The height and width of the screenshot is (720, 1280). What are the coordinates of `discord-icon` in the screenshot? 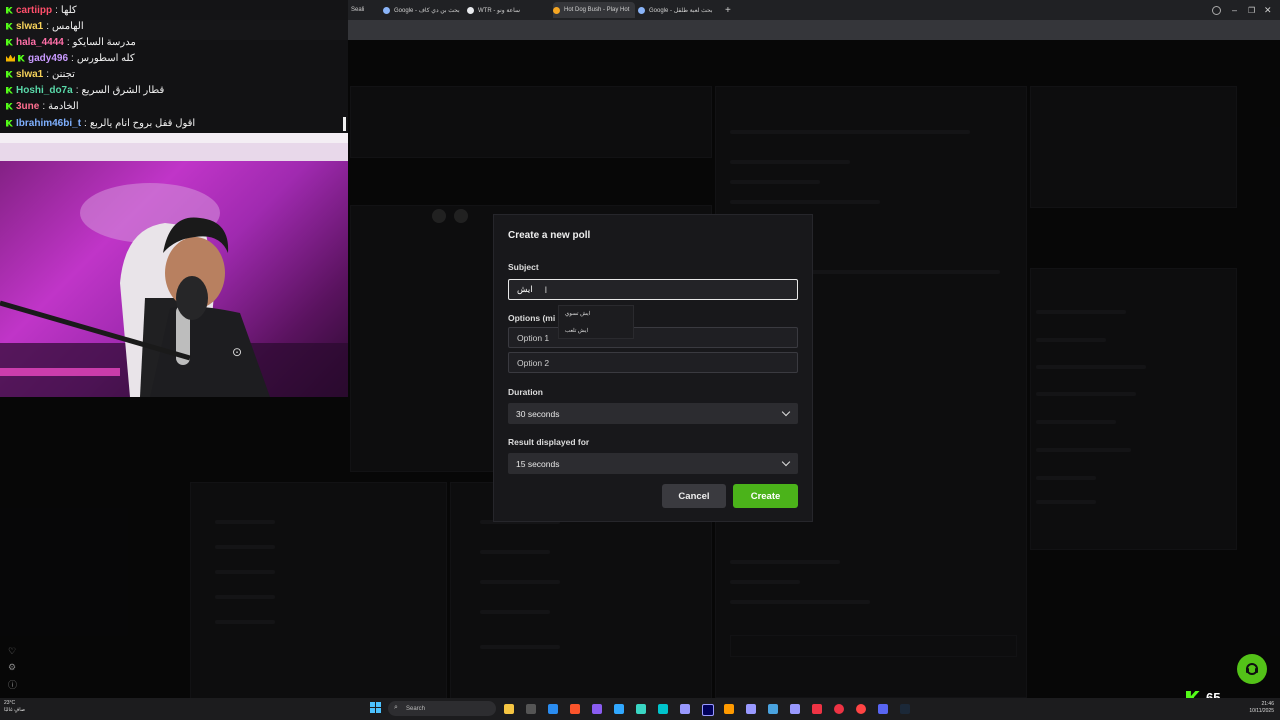 It's located at (883, 709).